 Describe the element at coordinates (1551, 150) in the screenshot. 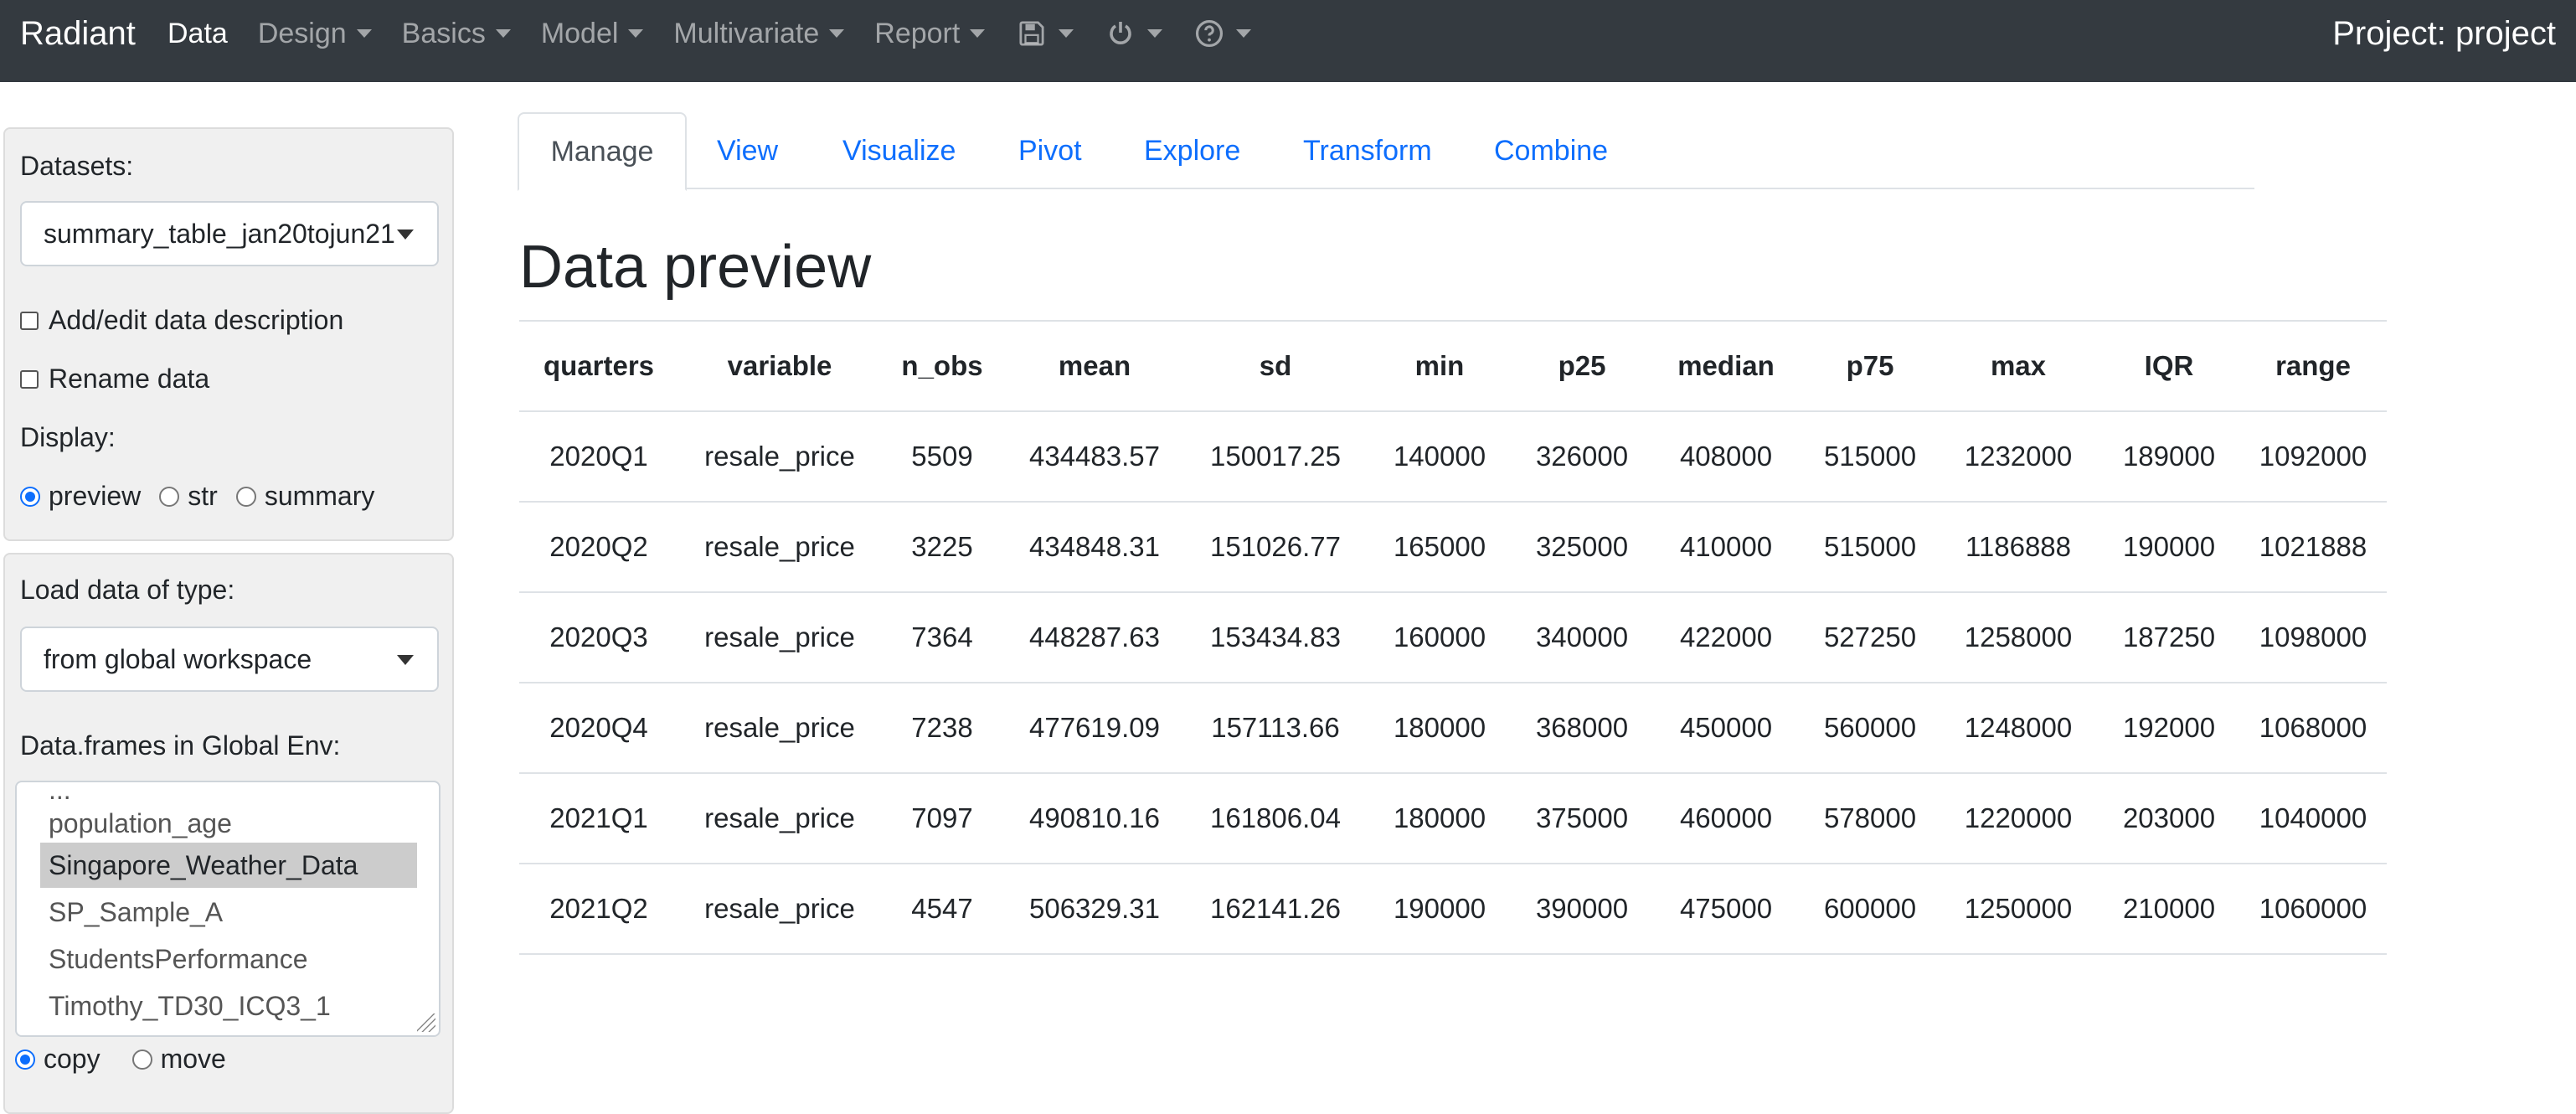

I see `tab-combine: Combine` at that location.